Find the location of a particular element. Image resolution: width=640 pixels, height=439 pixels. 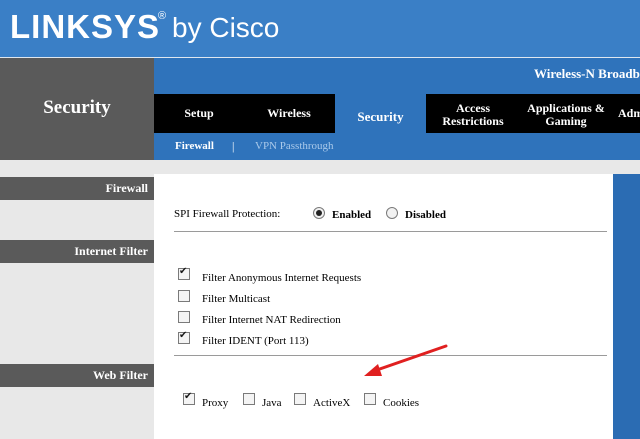

annotation-arrow-icon is located at coordinates (406, 360).